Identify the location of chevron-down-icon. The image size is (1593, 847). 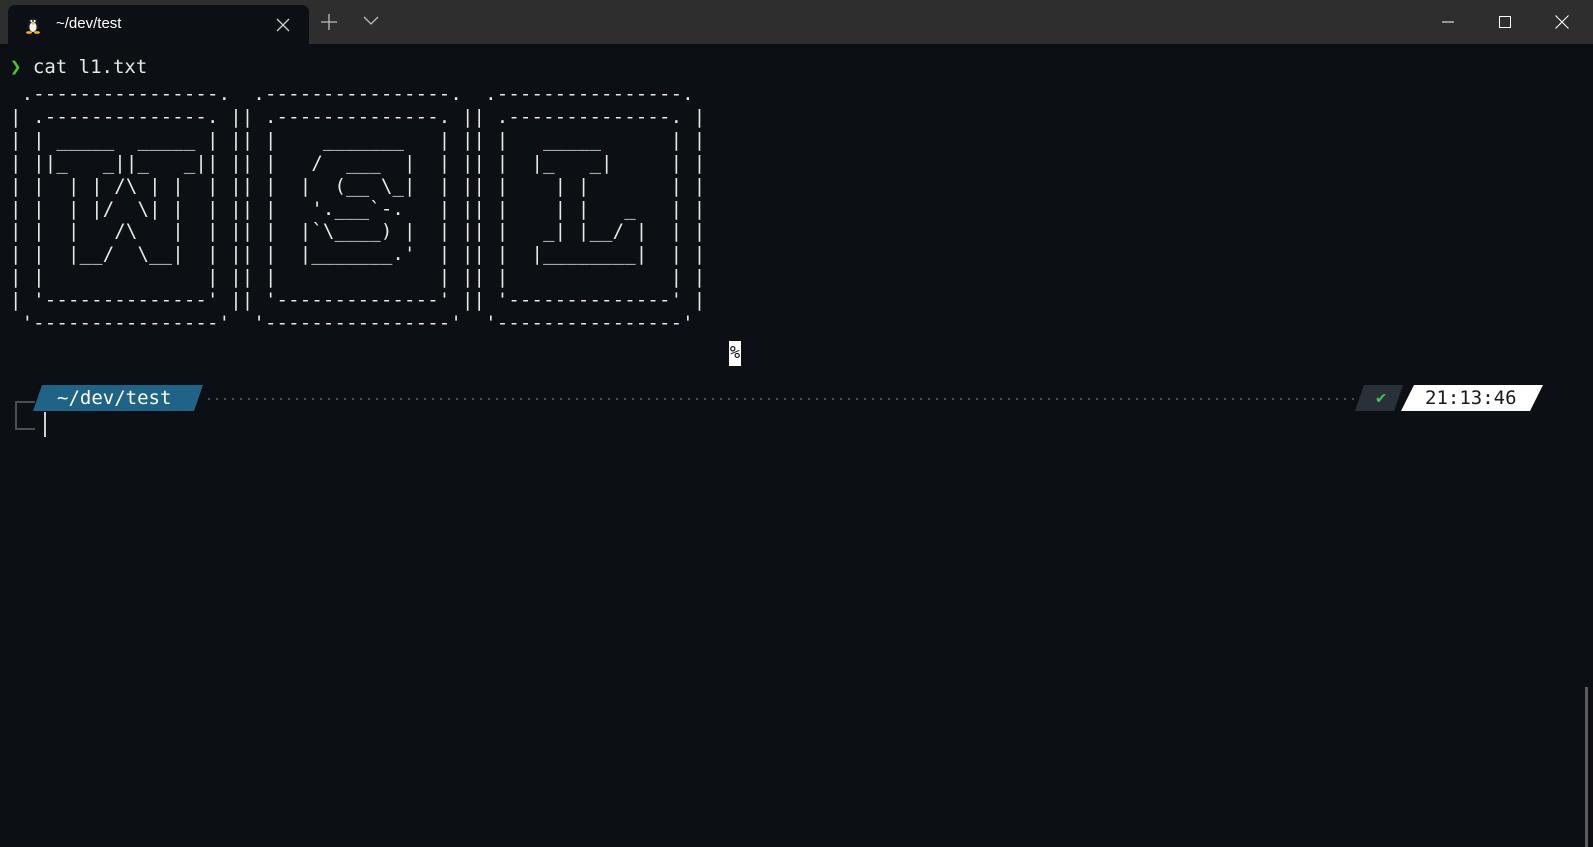
(371, 21).